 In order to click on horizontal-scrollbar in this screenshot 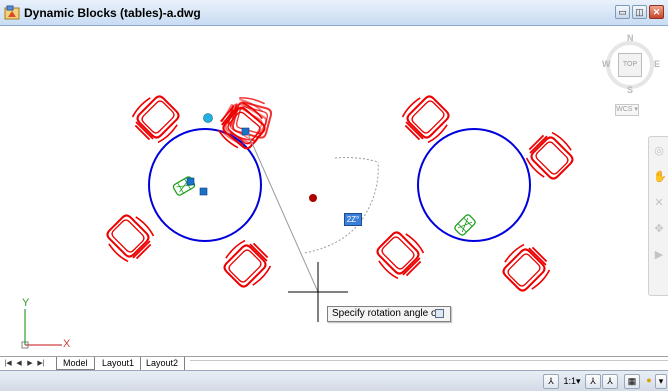, I will do `click(429, 360)`.